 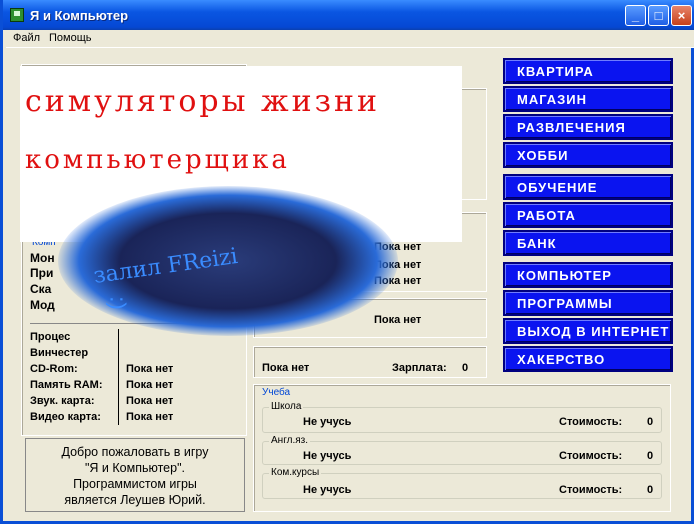 I want to click on nav-button-computer: КОМПЬЮТЕР, so click(x=588, y=275).